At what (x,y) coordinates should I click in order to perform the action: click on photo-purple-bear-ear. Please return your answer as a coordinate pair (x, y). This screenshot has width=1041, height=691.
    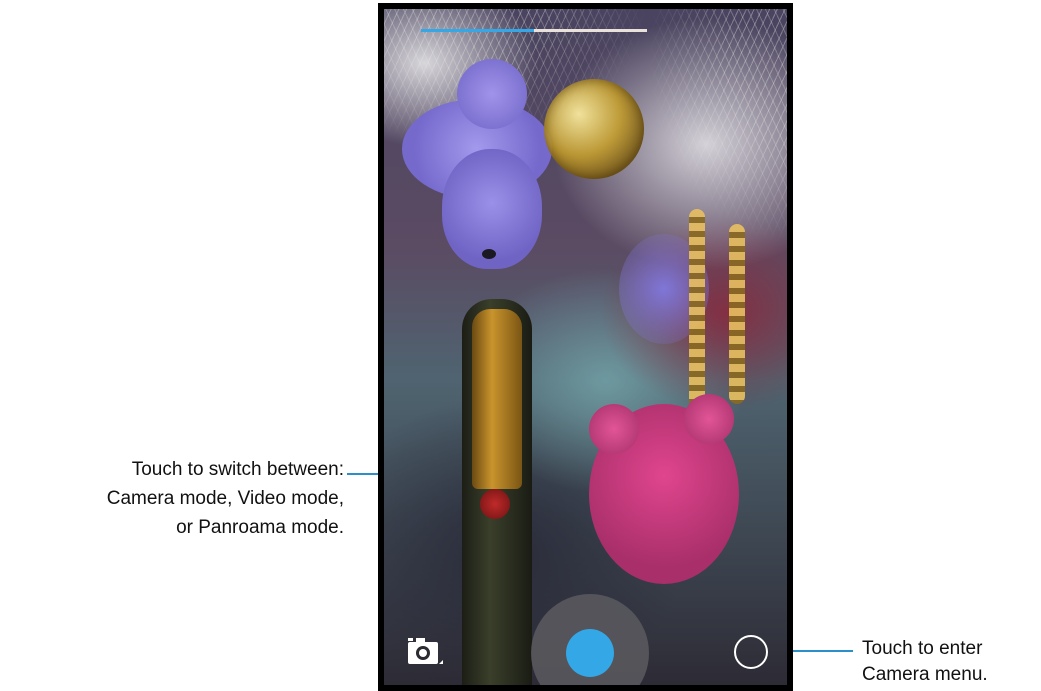
    Looking at the image, I should click on (492, 94).